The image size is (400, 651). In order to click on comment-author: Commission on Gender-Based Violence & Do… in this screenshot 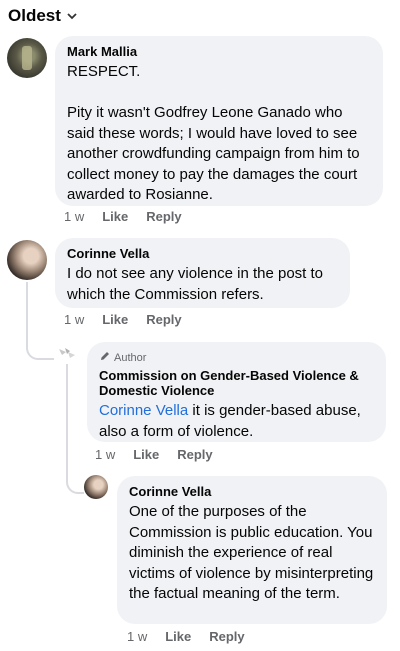, I will do `click(236, 383)`.